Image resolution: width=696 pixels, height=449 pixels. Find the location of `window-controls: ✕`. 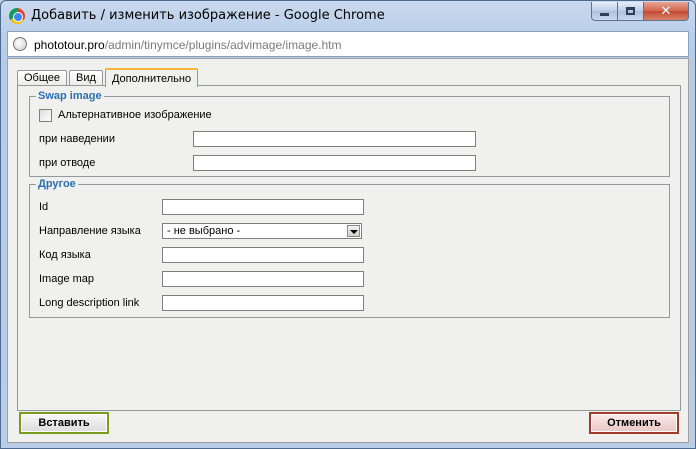

window-controls: ✕ is located at coordinates (640, 12).